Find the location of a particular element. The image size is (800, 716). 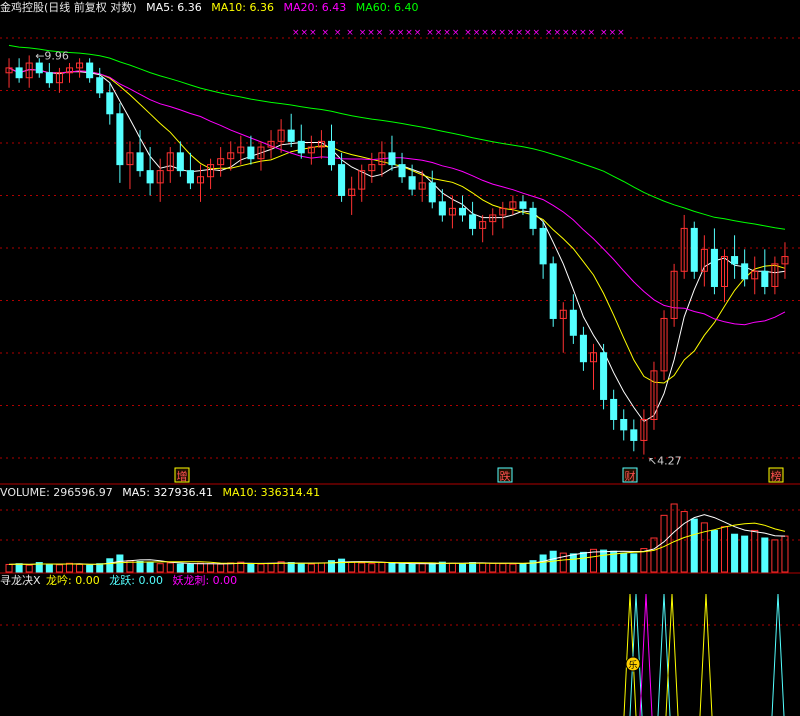

event-tag-4: 榜 is located at coordinates (776, 476).